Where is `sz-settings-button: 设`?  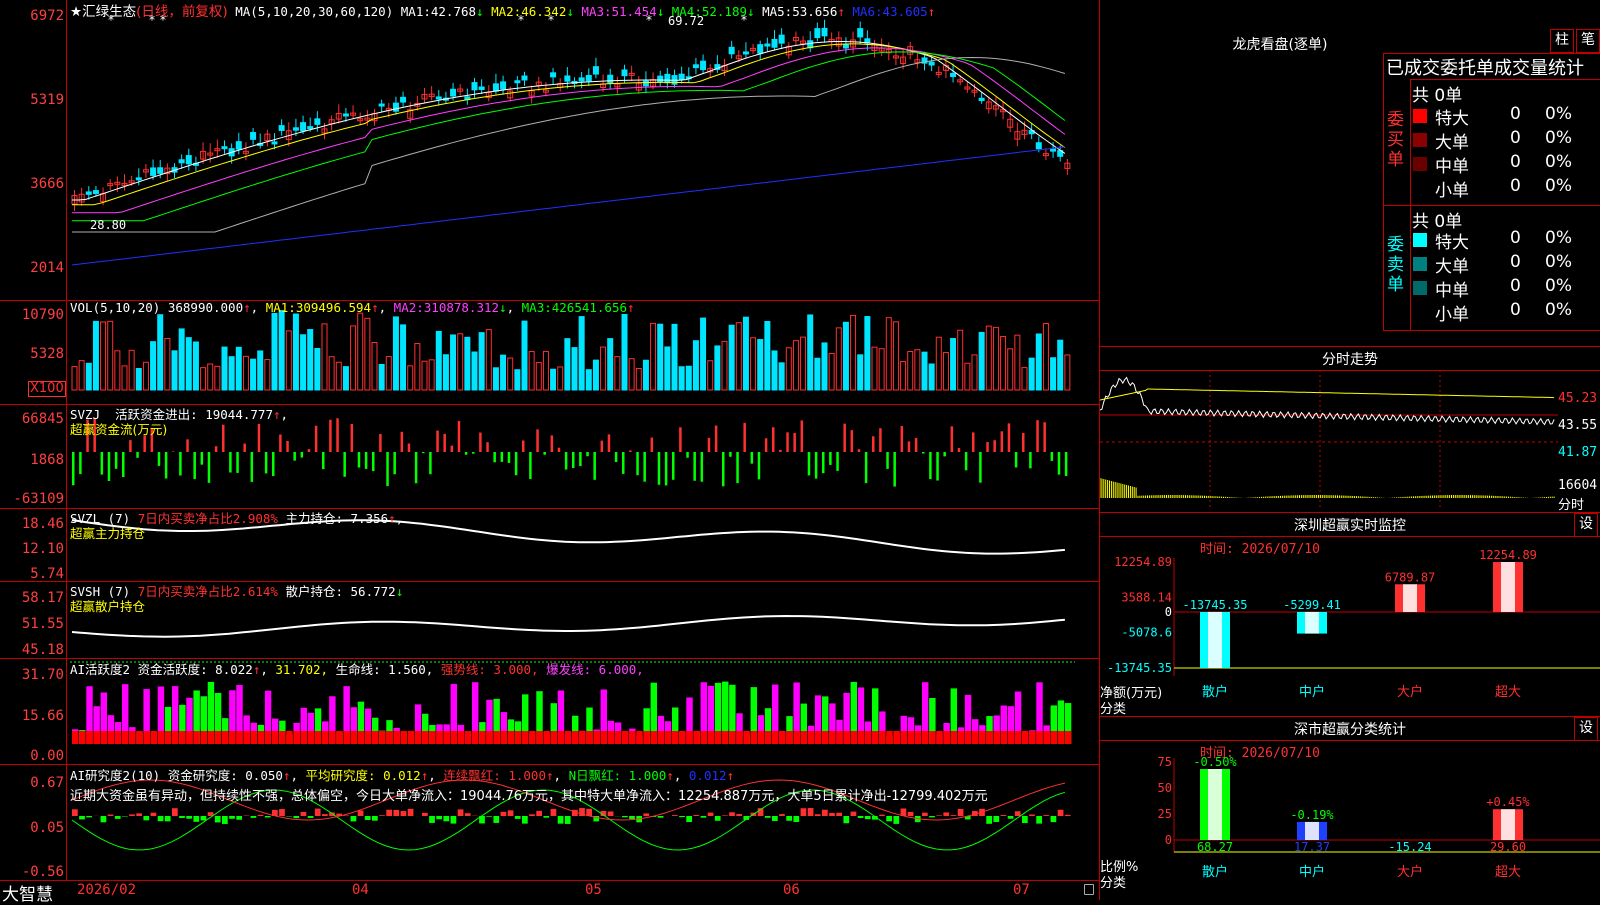 sz-settings-button: 设 is located at coordinates (1586, 525).